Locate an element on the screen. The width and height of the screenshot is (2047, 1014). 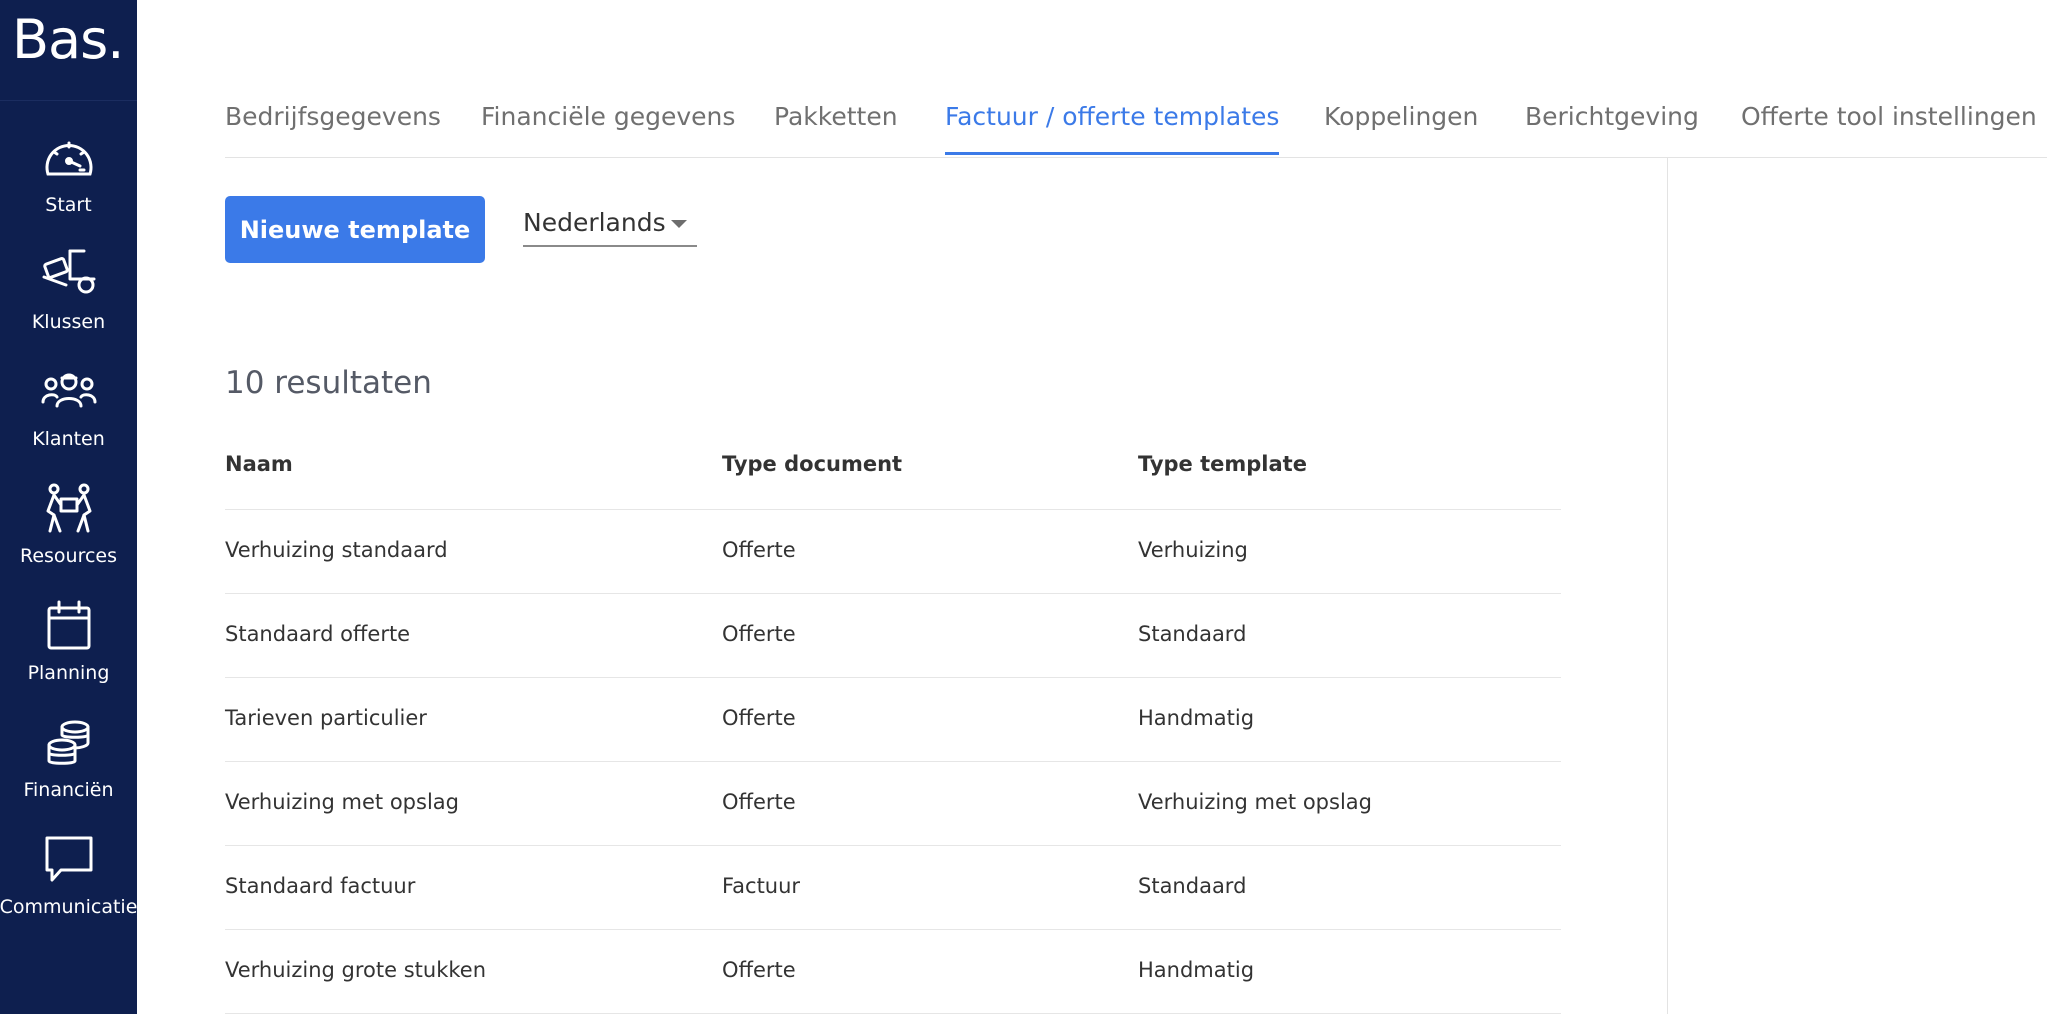
sidebar-item-start: Start is located at coordinates (68, 188).